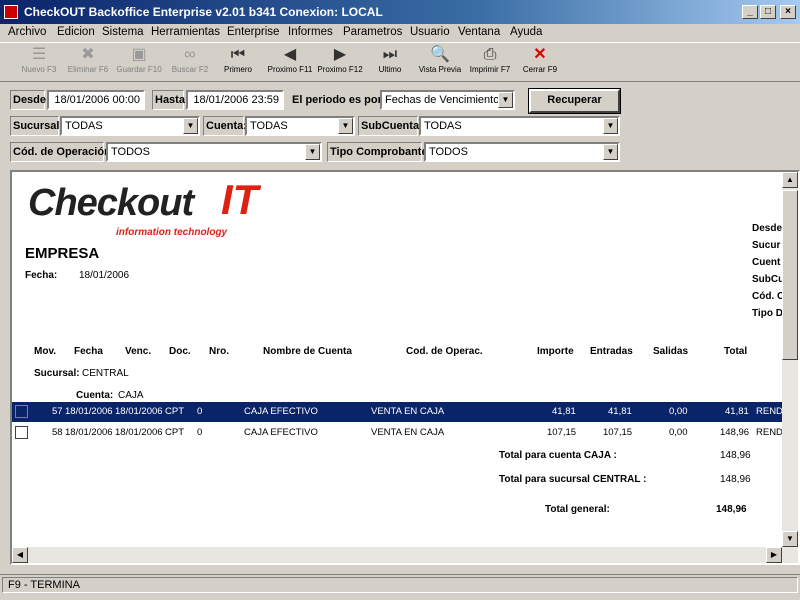 This screenshot has height=600, width=800. What do you see at coordinates (238, 54) in the screenshot?
I see `first-icon: ⏮` at bounding box center [238, 54].